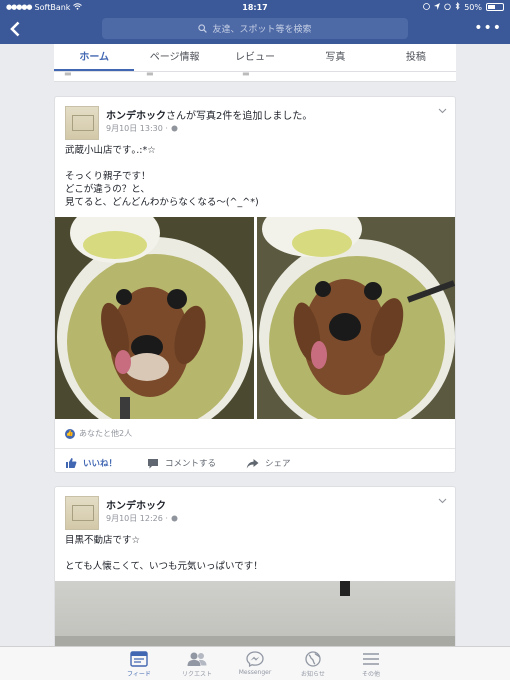  I want to click on floor-photo, so click(255, 618).